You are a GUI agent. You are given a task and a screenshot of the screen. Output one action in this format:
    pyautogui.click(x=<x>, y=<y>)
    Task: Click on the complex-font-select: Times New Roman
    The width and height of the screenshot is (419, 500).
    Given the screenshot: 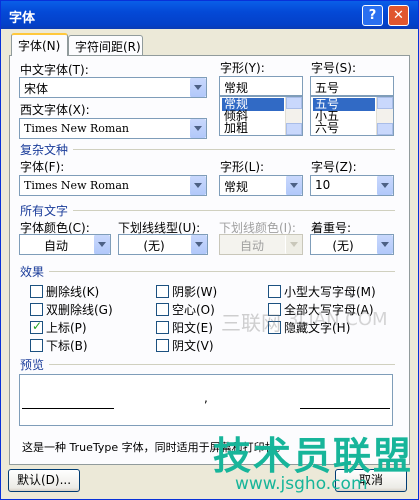 What is the action you would take?
    pyautogui.click(x=113, y=185)
    